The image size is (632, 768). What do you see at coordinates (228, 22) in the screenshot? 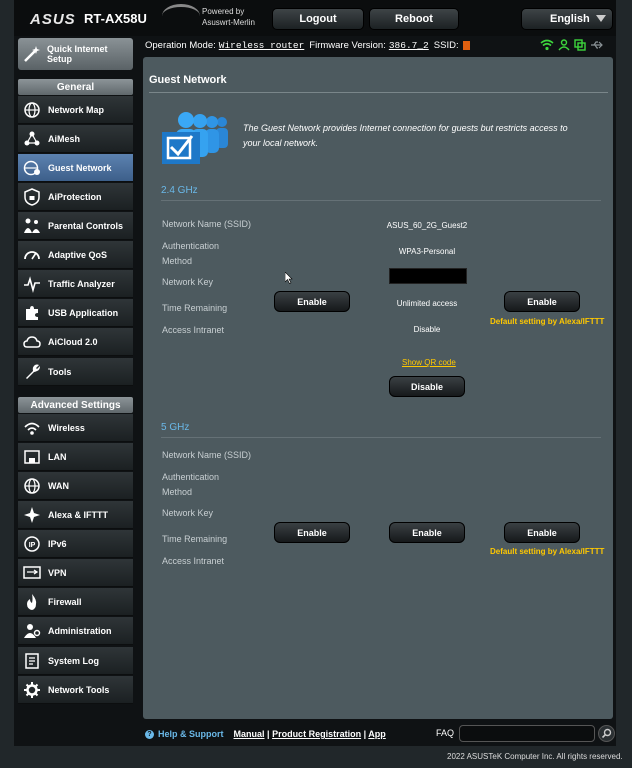
I see `merlin-text: Asuswrt-Merlin` at bounding box center [228, 22].